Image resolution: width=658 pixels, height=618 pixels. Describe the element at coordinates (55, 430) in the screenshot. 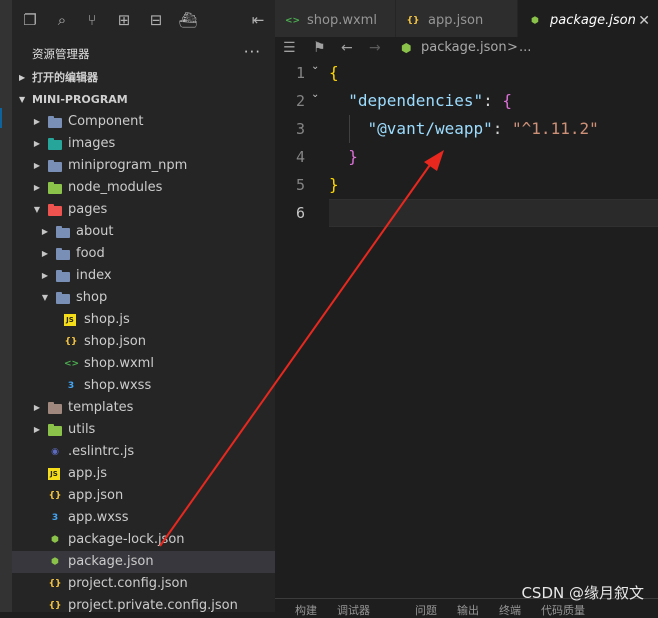

I see `utils-folder-icon` at that location.